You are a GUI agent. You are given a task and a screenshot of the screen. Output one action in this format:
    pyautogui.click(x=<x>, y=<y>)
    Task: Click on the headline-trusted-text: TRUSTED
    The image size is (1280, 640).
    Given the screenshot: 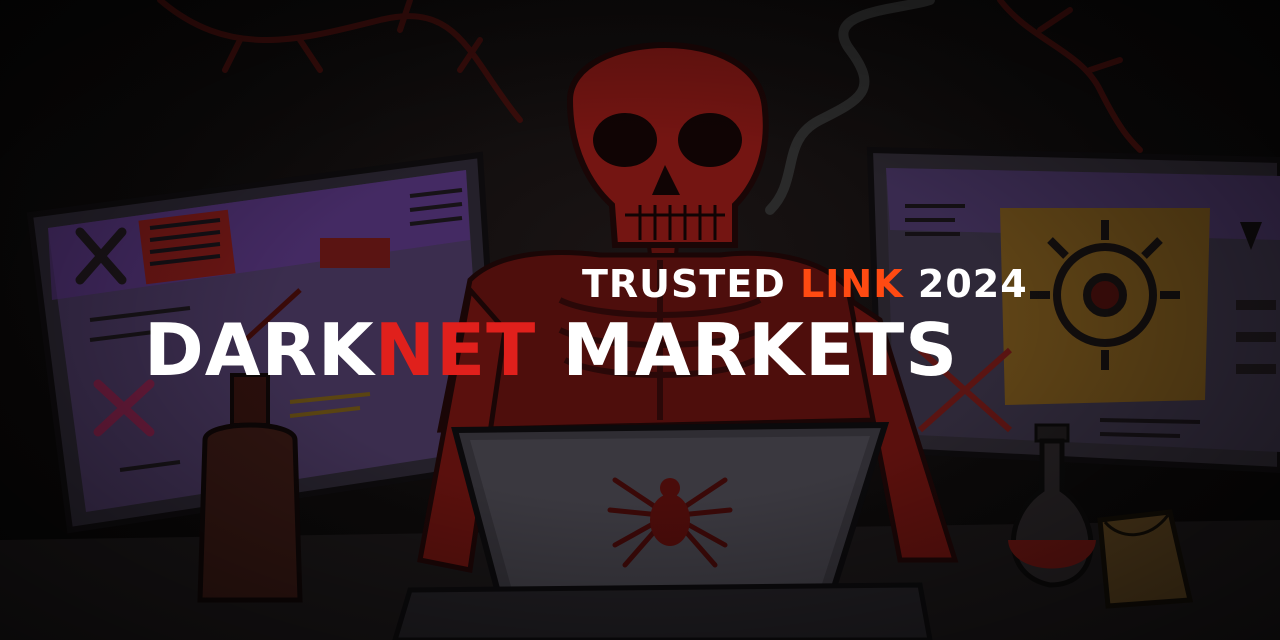 What is the action you would take?
    pyautogui.click(x=691, y=284)
    